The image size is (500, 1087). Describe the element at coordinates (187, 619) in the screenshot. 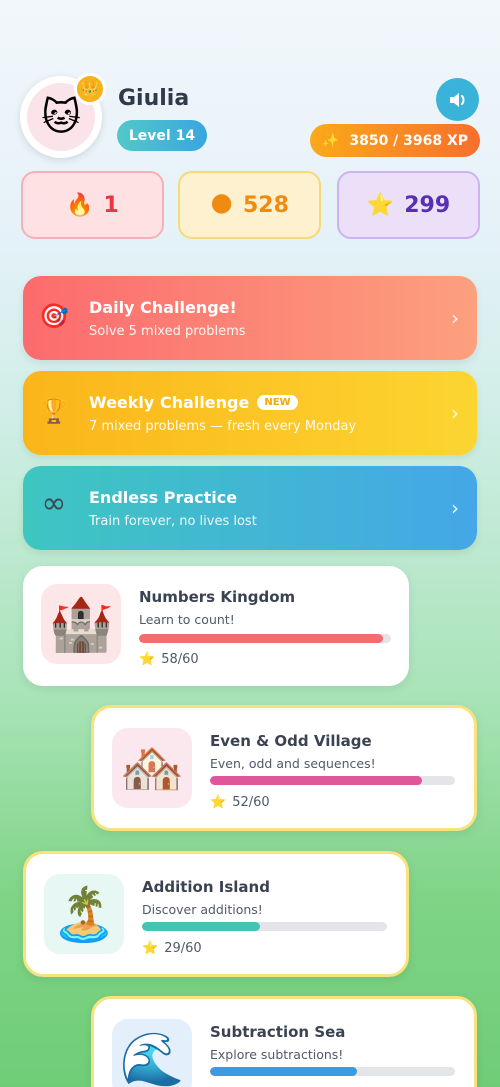

I see `level-description: Learn to count!` at that location.